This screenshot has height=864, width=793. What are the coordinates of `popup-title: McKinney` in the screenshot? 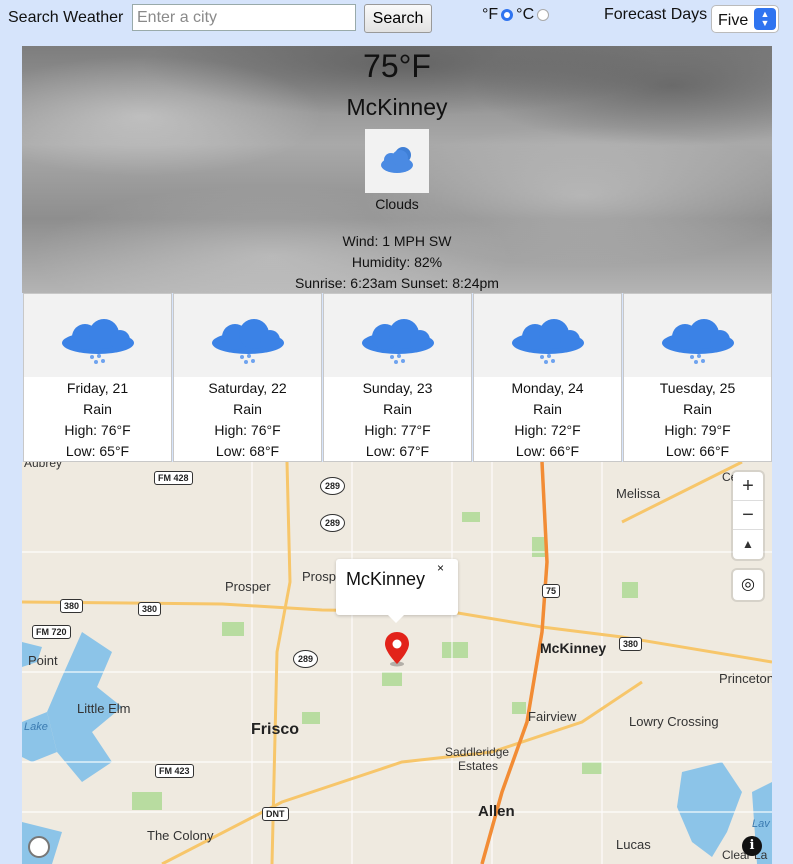 It's located at (386, 579).